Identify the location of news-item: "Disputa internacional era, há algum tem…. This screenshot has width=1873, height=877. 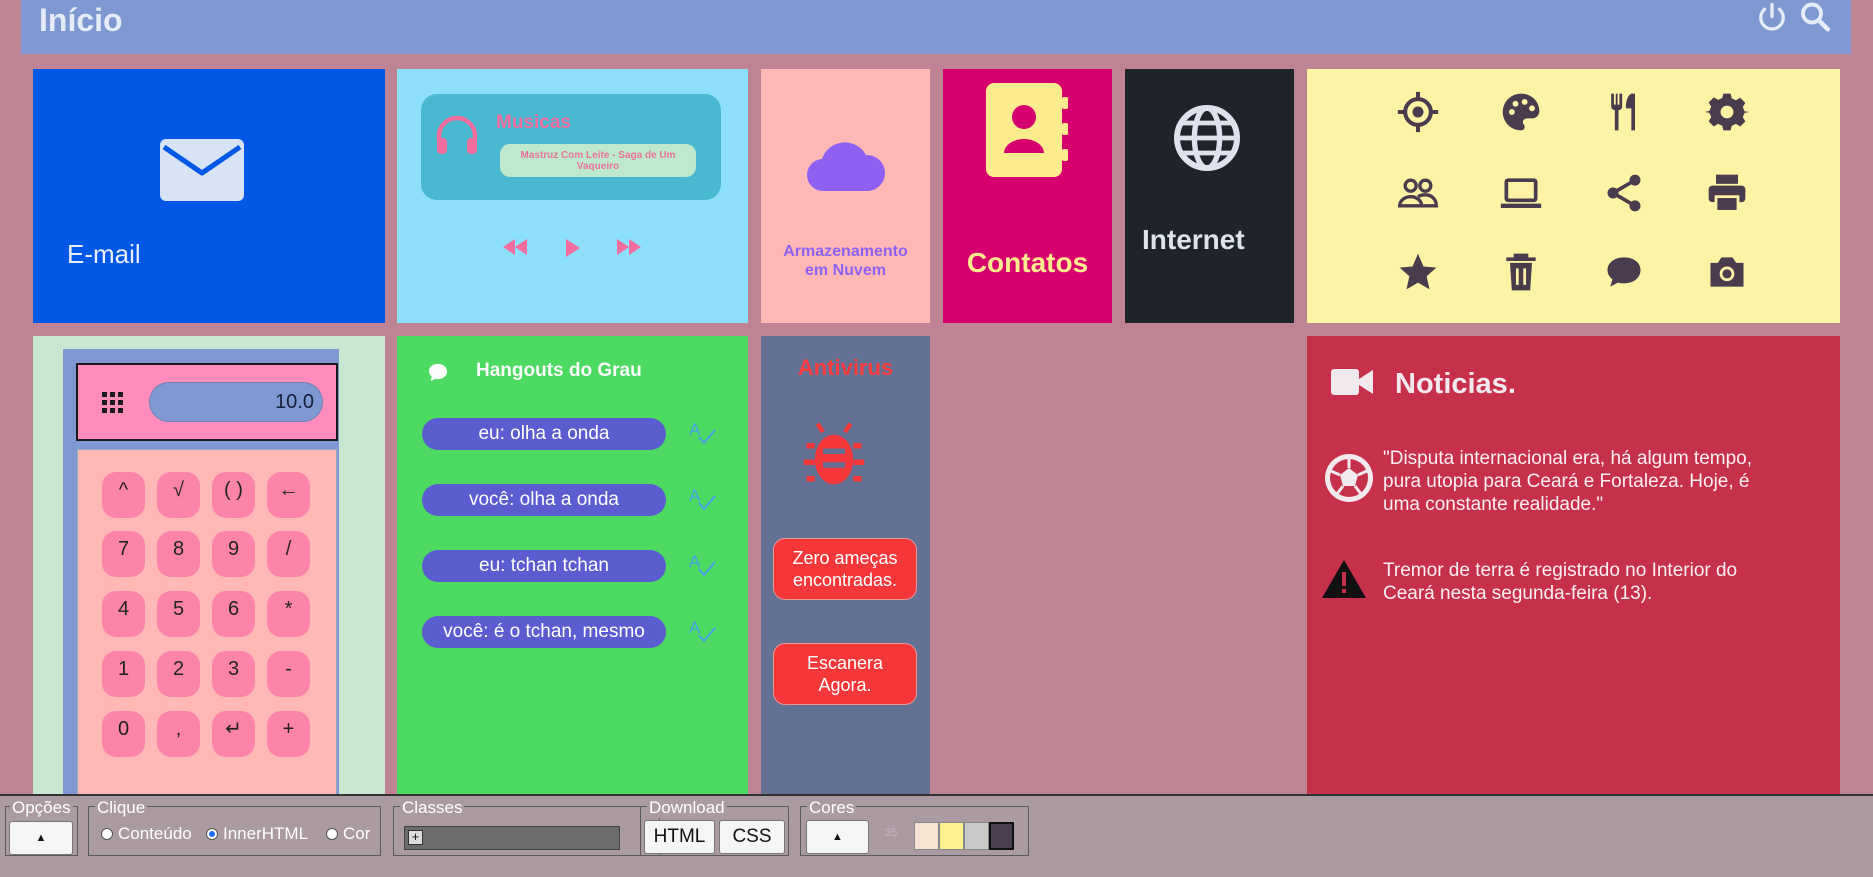
(1567, 481).